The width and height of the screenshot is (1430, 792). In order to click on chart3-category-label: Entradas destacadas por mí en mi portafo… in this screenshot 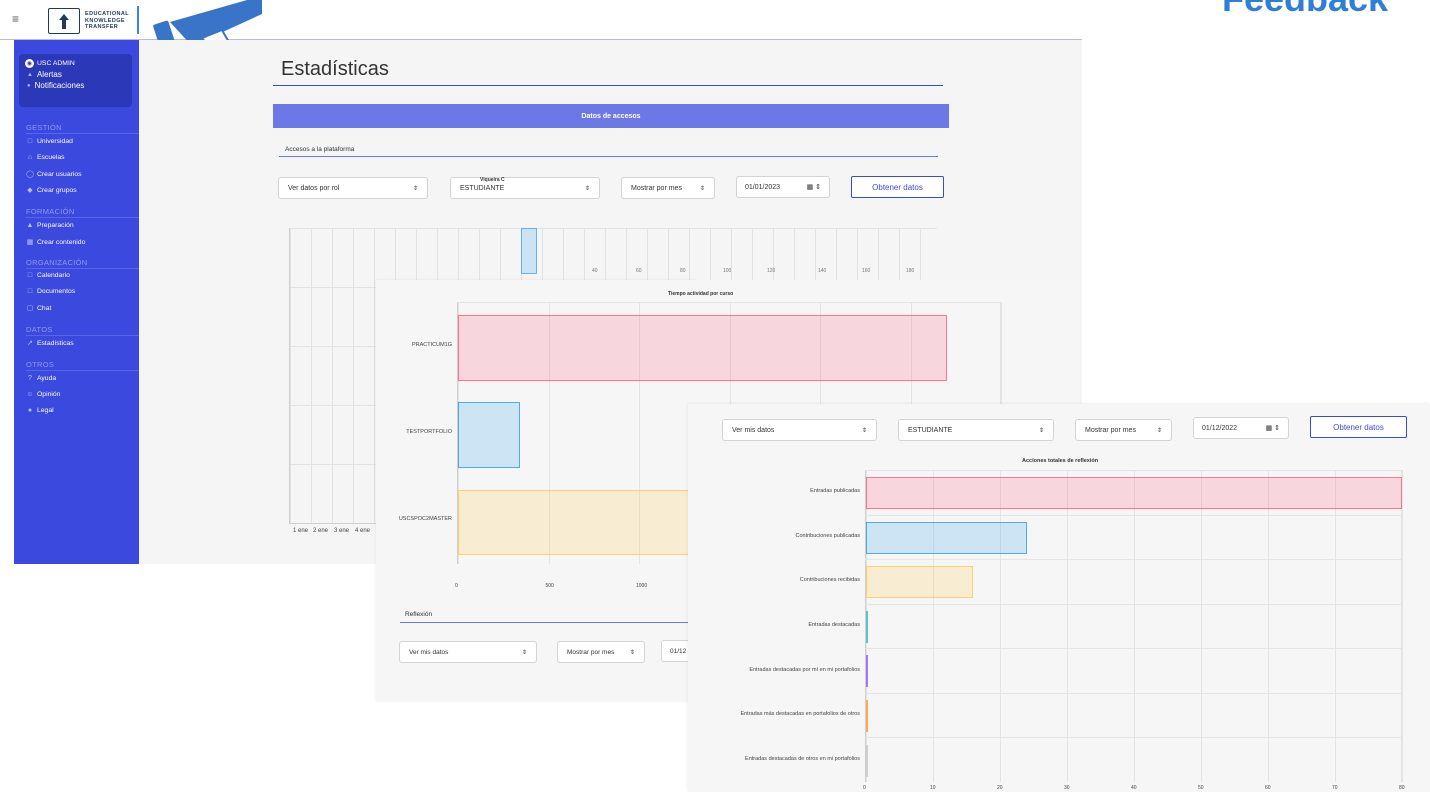, I will do `click(804, 669)`.